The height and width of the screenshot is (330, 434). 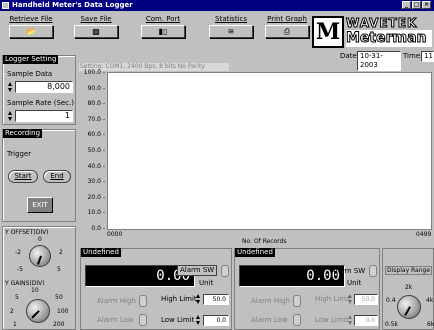 I want to click on save-file-item: Save File ▩, so click(x=96, y=26).